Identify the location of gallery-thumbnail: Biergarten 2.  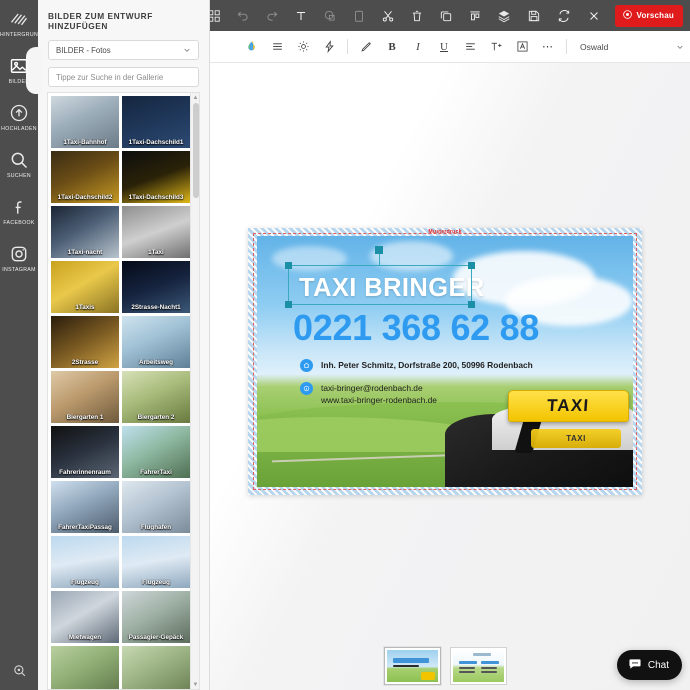
(156, 397).